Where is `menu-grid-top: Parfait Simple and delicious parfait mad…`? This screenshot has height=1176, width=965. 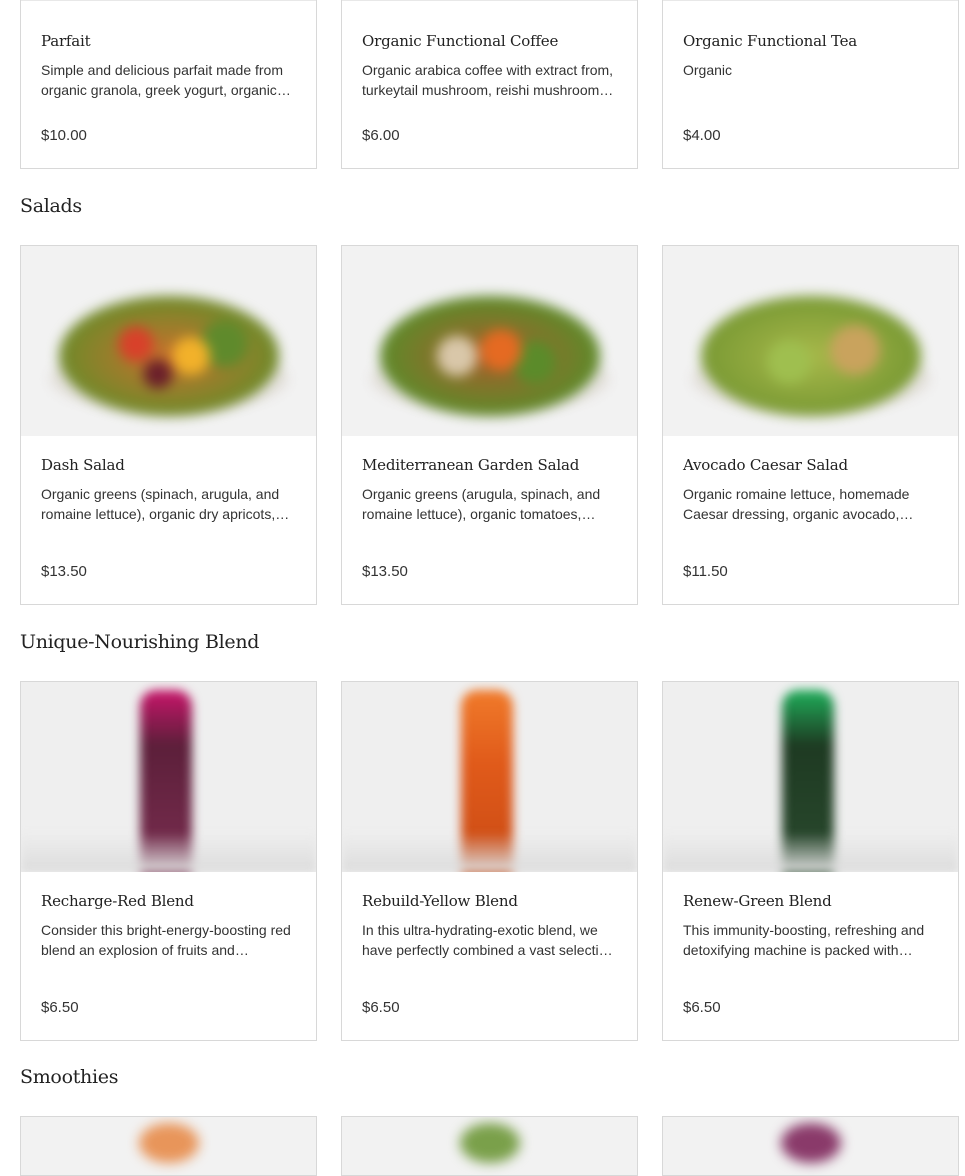 menu-grid-top: Parfait Simple and delicious parfait mad… is located at coordinates (490, 84).